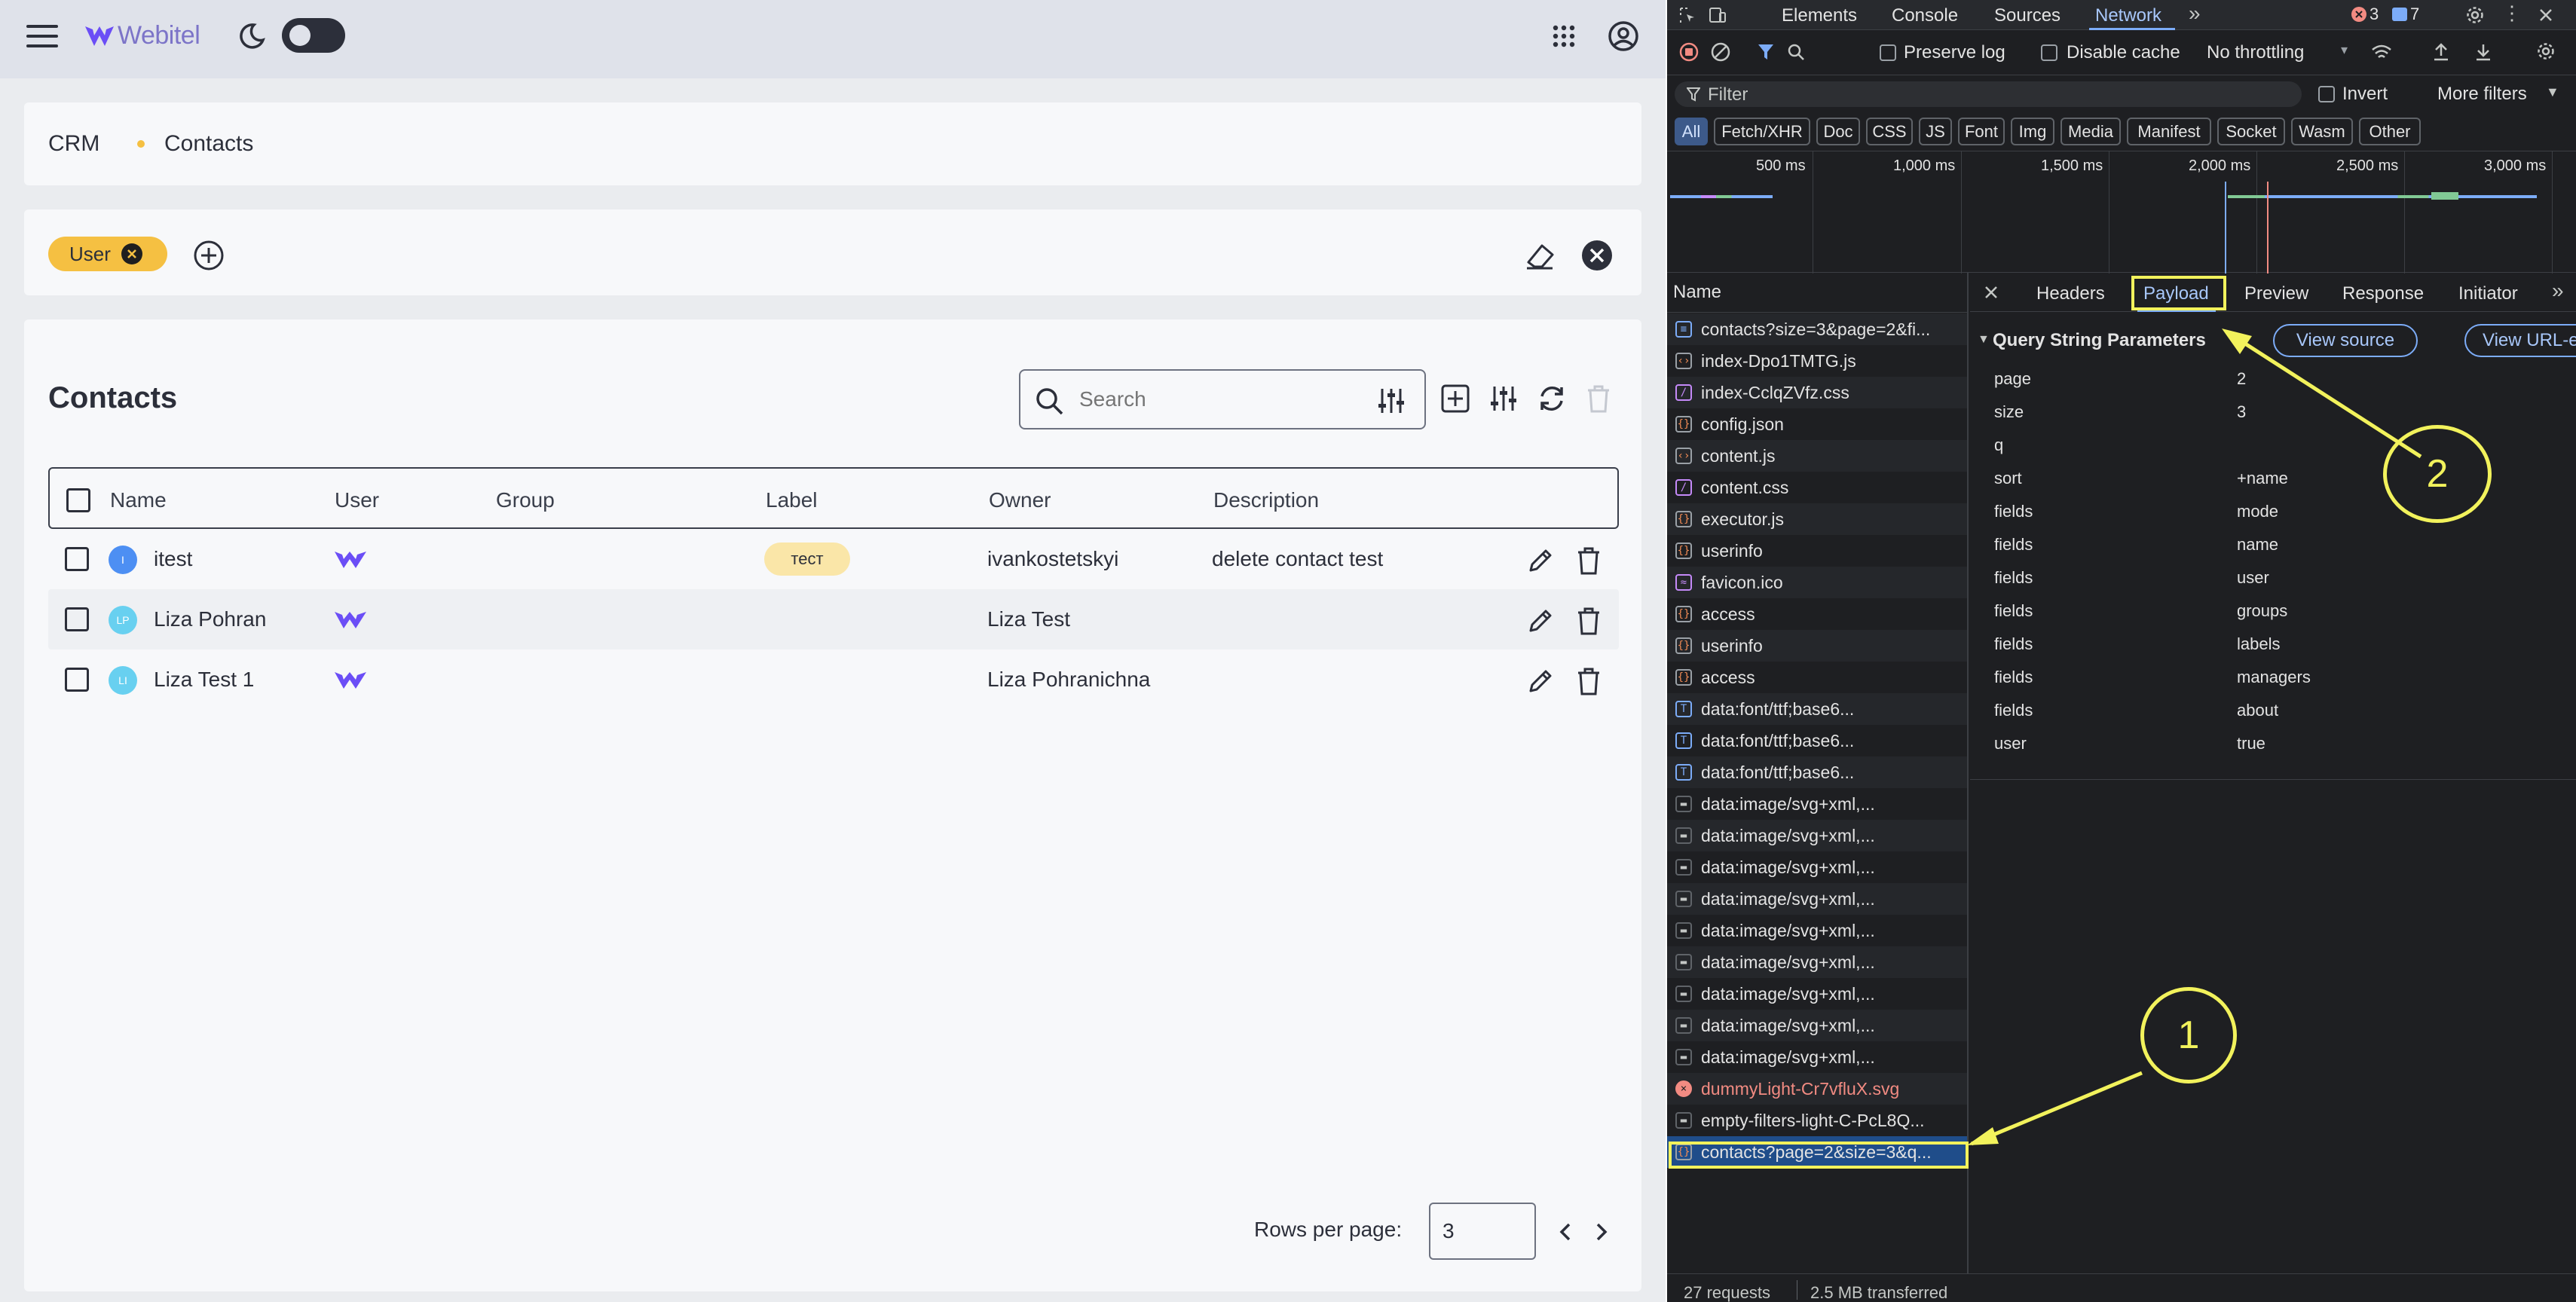 The image size is (2576, 1302). I want to click on toggle-knob, so click(300, 35).